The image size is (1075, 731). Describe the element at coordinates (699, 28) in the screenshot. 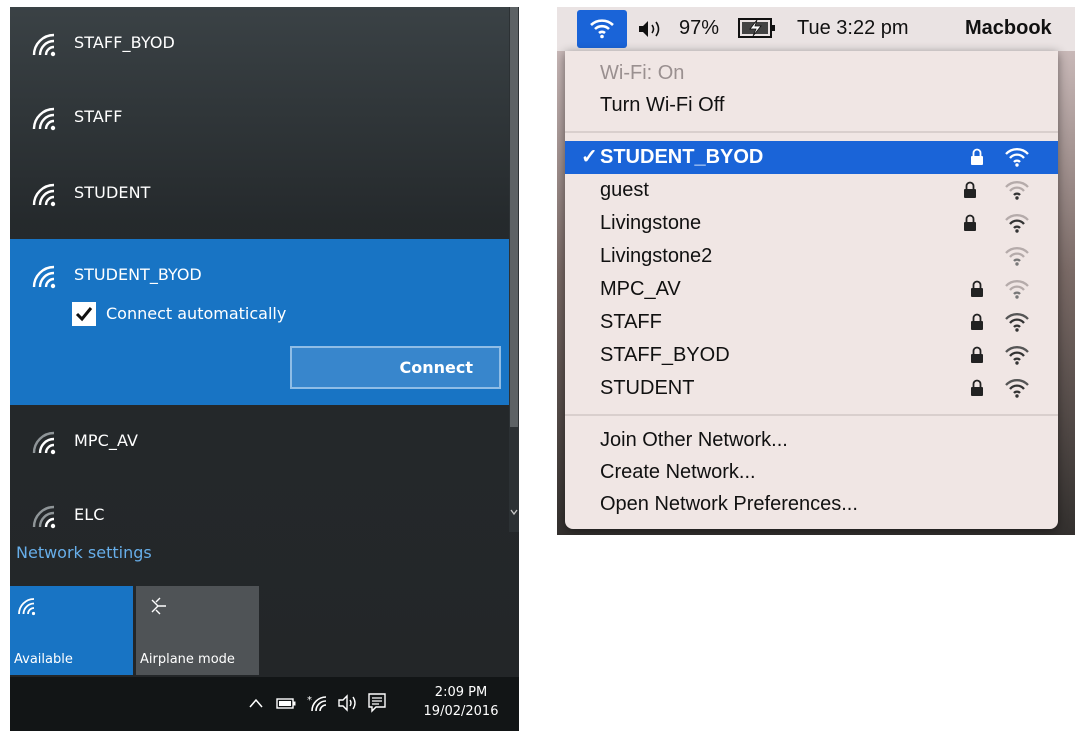

I see `battery-percentage: 97%` at that location.